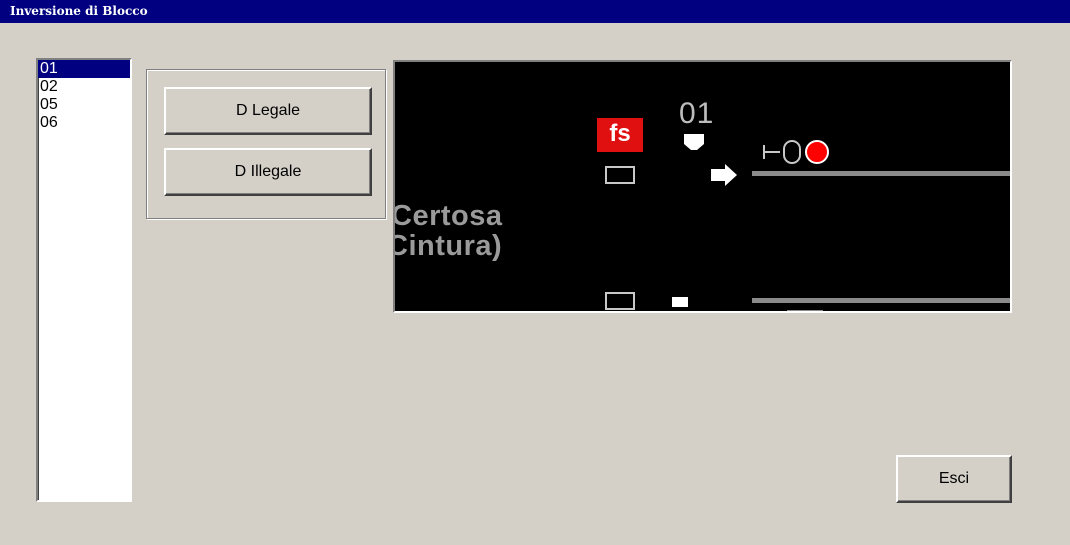  I want to click on d-legale-button: D Legale, so click(268, 111).